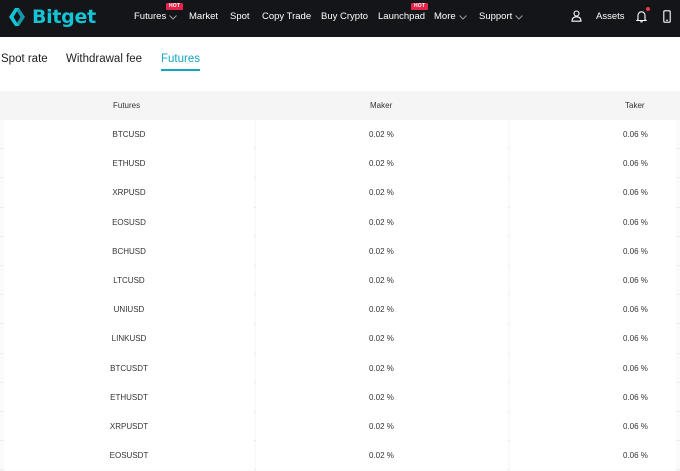  Describe the element at coordinates (129, 251) in the screenshot. I see `futures-pair-cell: BCHUSD` at that location.